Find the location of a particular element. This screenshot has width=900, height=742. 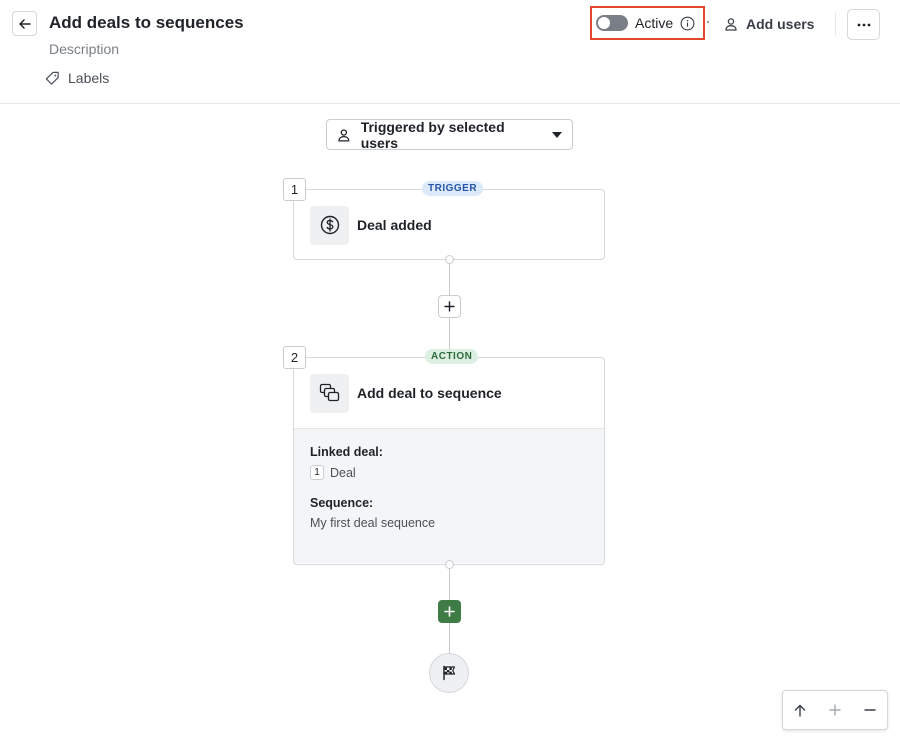

add-users-button: Add users is located at coordinates (769, 24).